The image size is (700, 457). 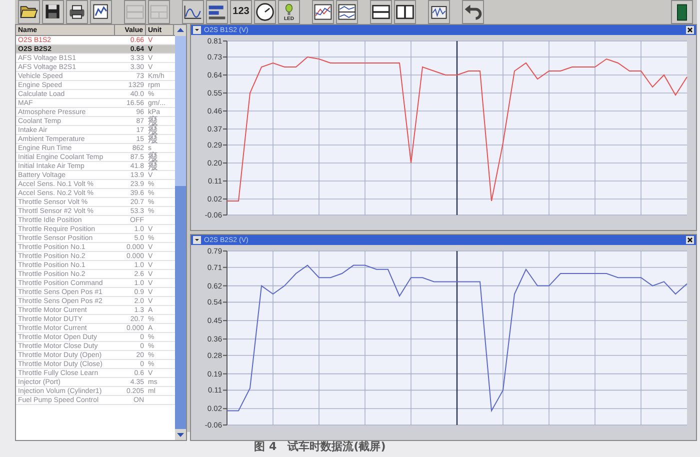 I want to click on stacked-graph-icon, so click(x=347, y=12).